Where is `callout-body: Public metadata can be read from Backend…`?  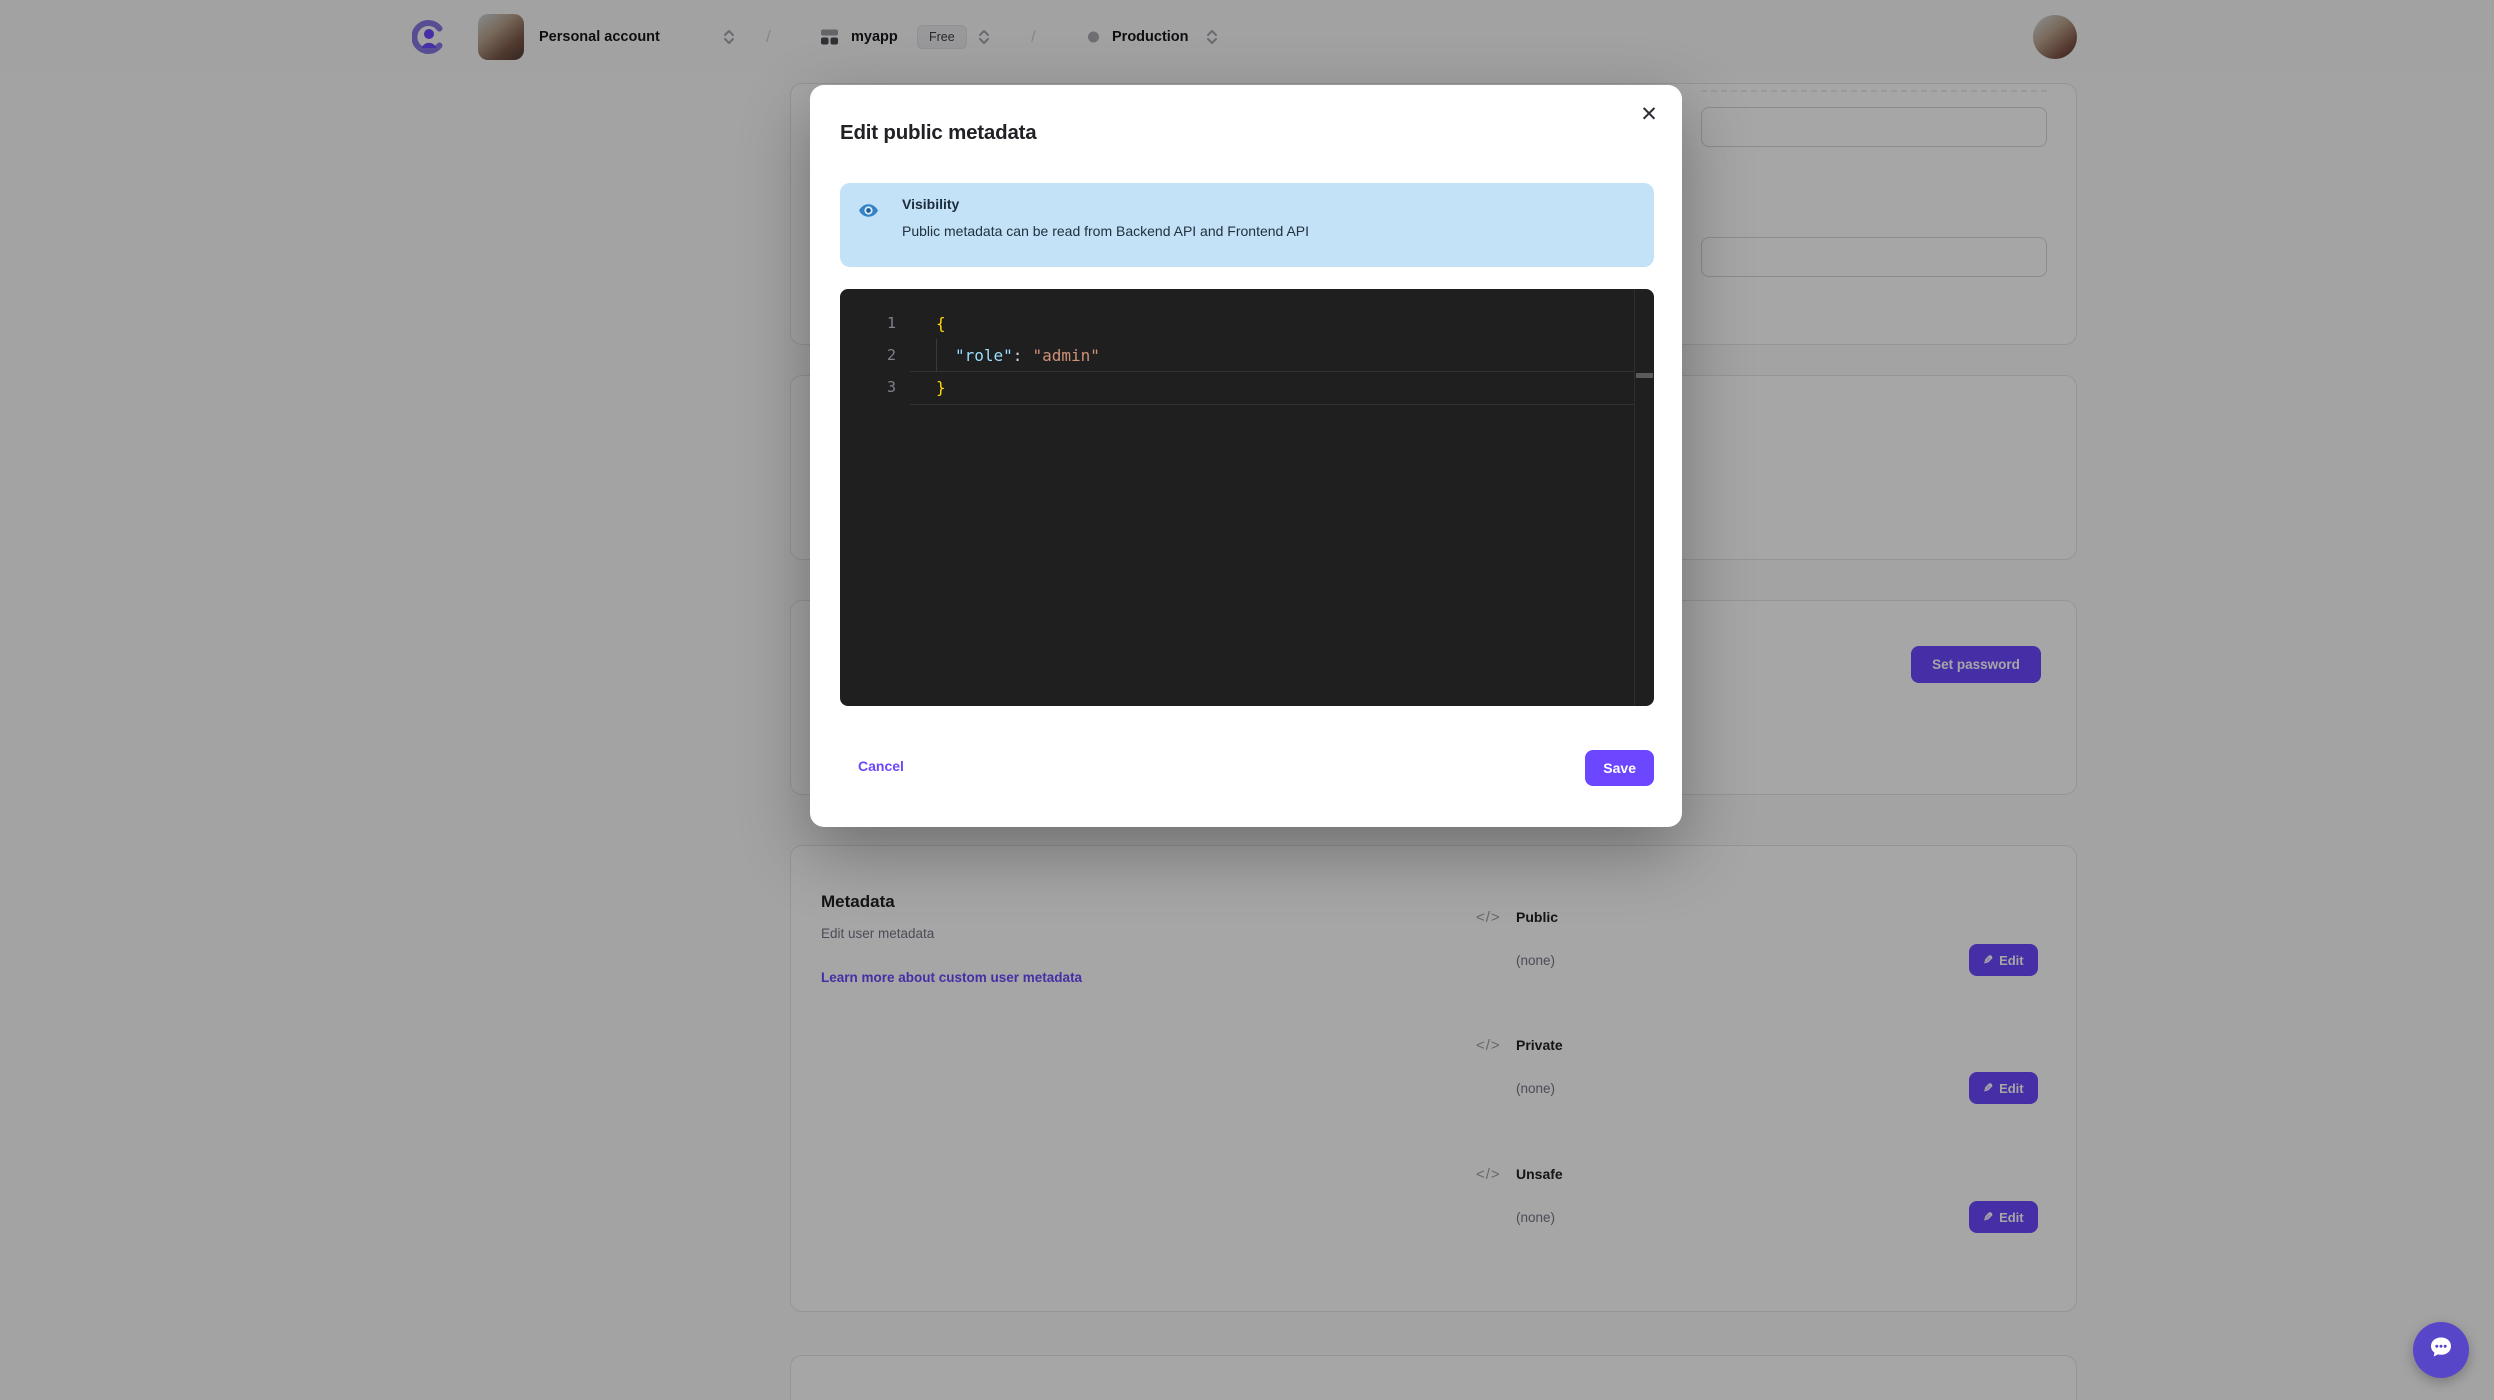 callout-body: Public metadata can be read from Backend… is located at coordinates (1106, 231).